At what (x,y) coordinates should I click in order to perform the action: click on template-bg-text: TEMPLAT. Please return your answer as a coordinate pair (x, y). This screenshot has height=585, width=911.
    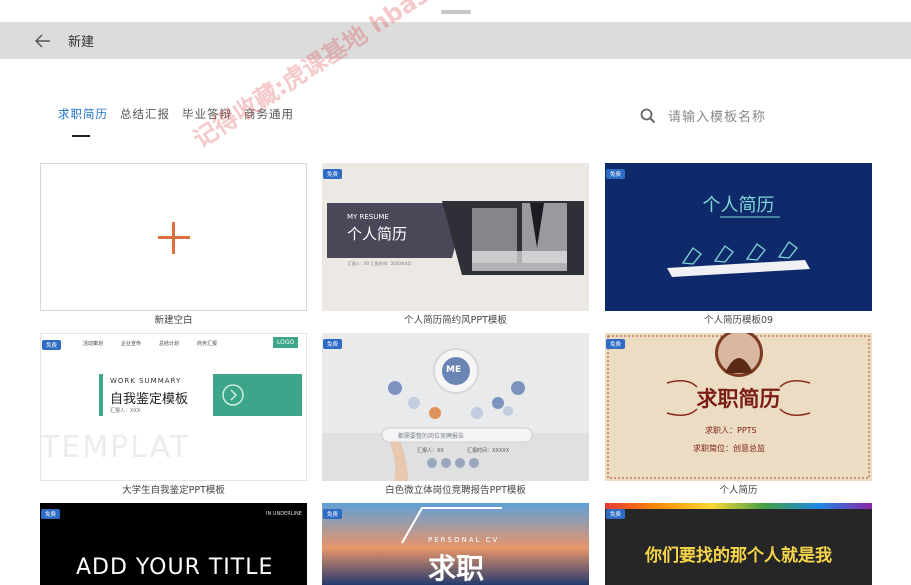
    Looking at the image, I should click on (116, 447).